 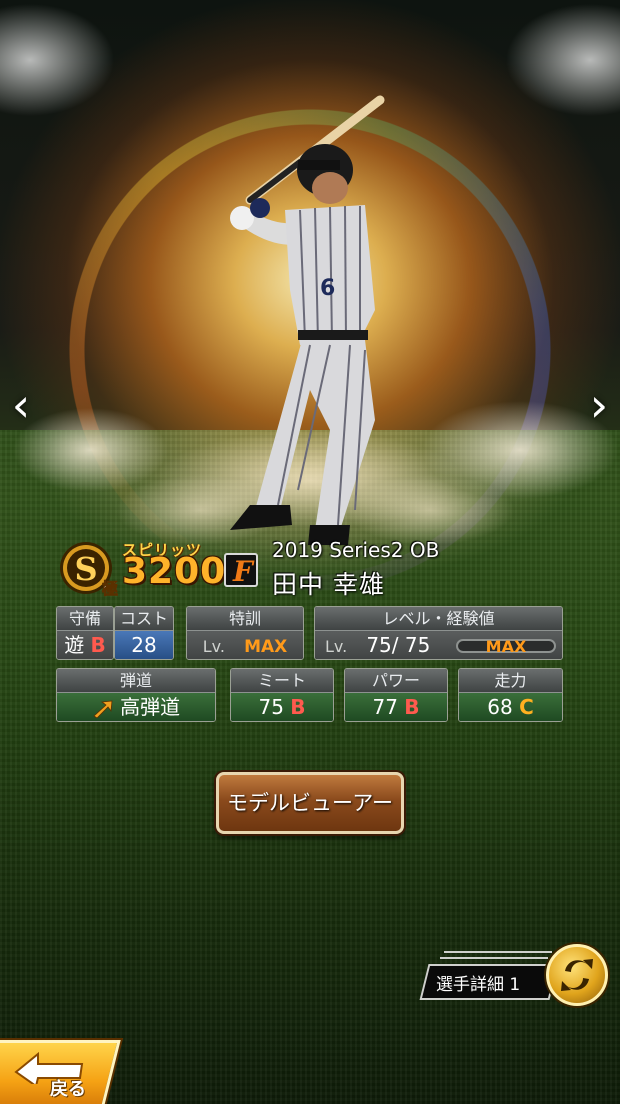 I want to click on trajectory-value: 高弾道, so click(x=136, y=707).